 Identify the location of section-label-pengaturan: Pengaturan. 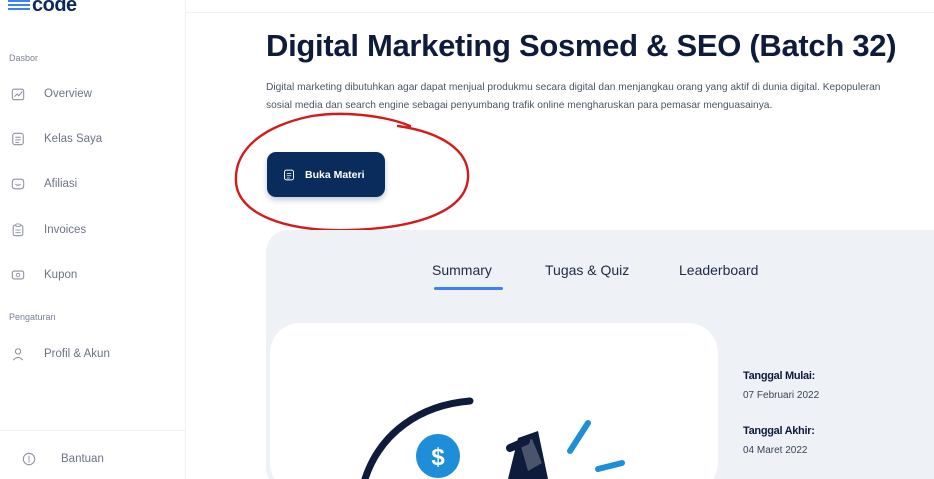
(32, 317).